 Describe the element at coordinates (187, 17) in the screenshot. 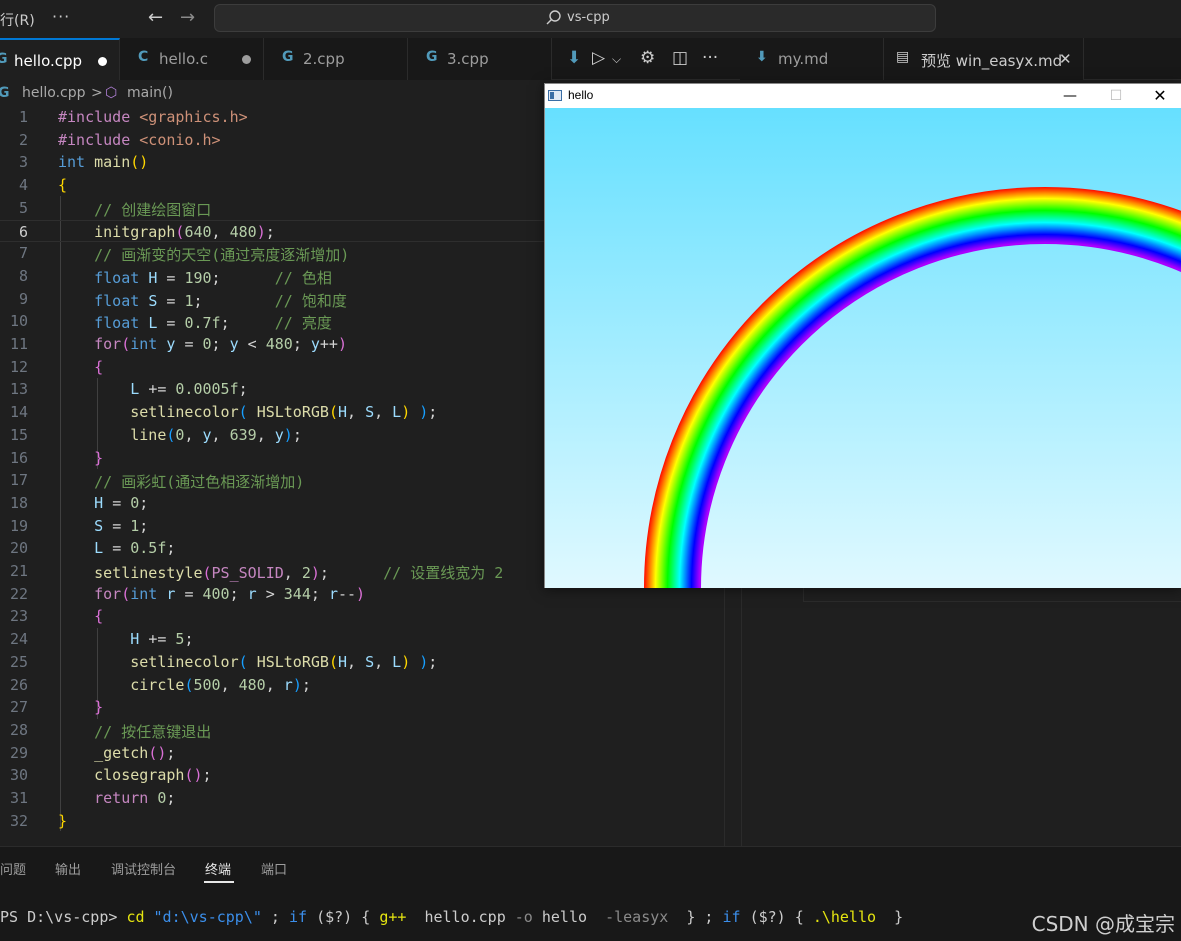

I see `forward-arrow-icon: →` at that location.